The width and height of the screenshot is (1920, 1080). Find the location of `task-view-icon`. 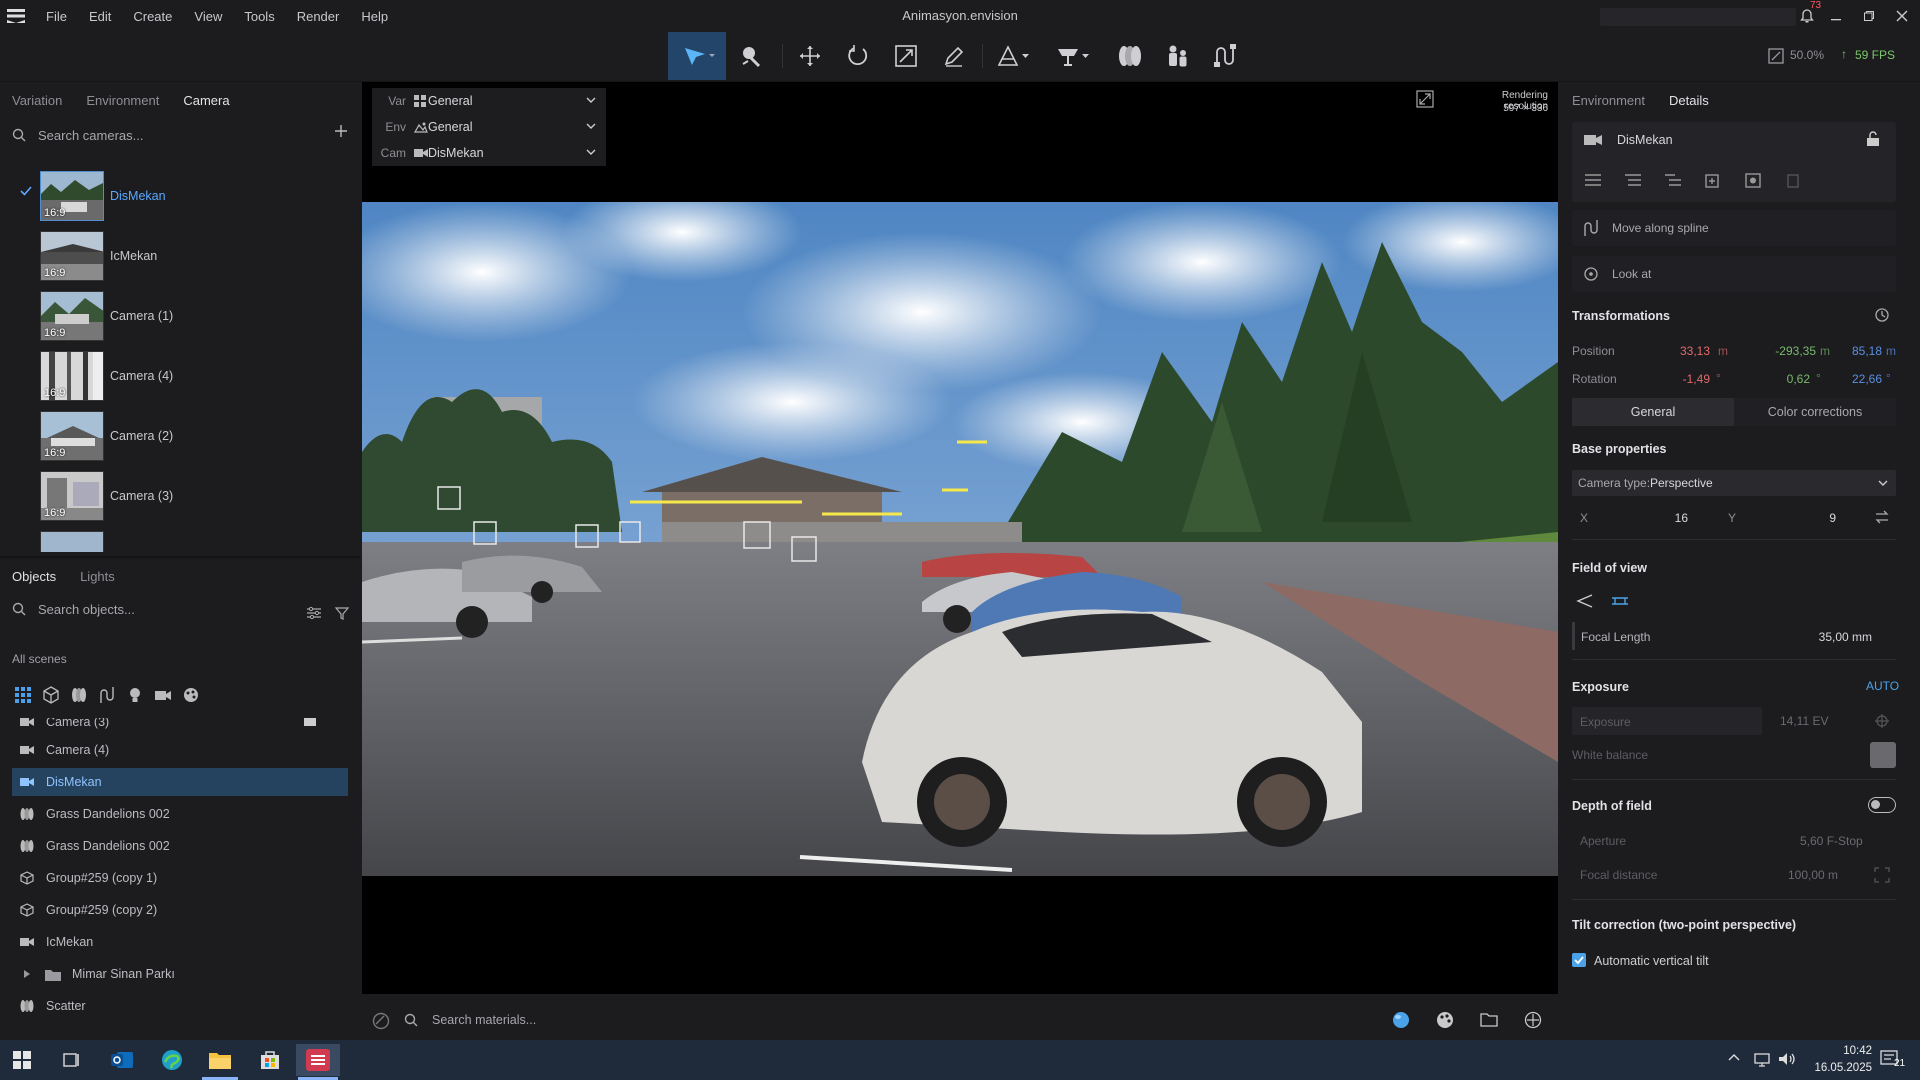

task-view-icon is located at coordinates (72, 1060).